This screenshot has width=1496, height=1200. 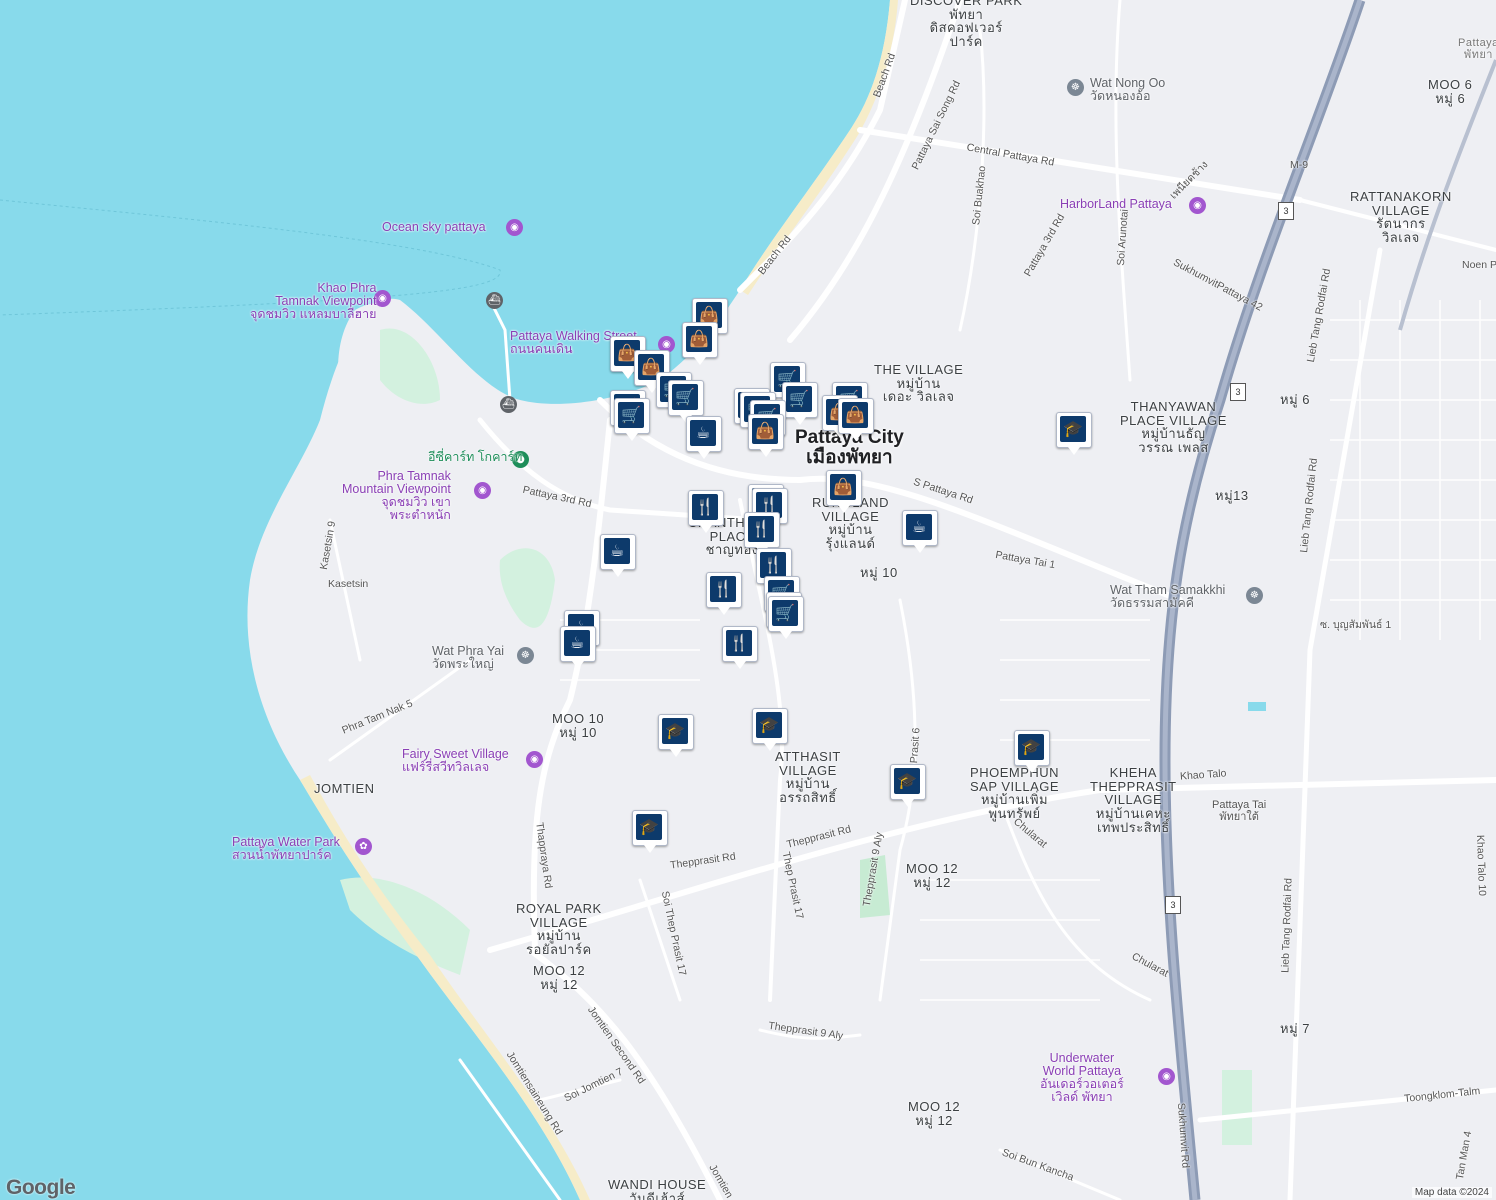 What do you see at coordinates (1167, 596) in the screenshot?
I see `poi-wat-tham-samakkhi: Wat Tham Samakkhi วัดธรรมสามัคคี` at bounding box center [1167, 596].